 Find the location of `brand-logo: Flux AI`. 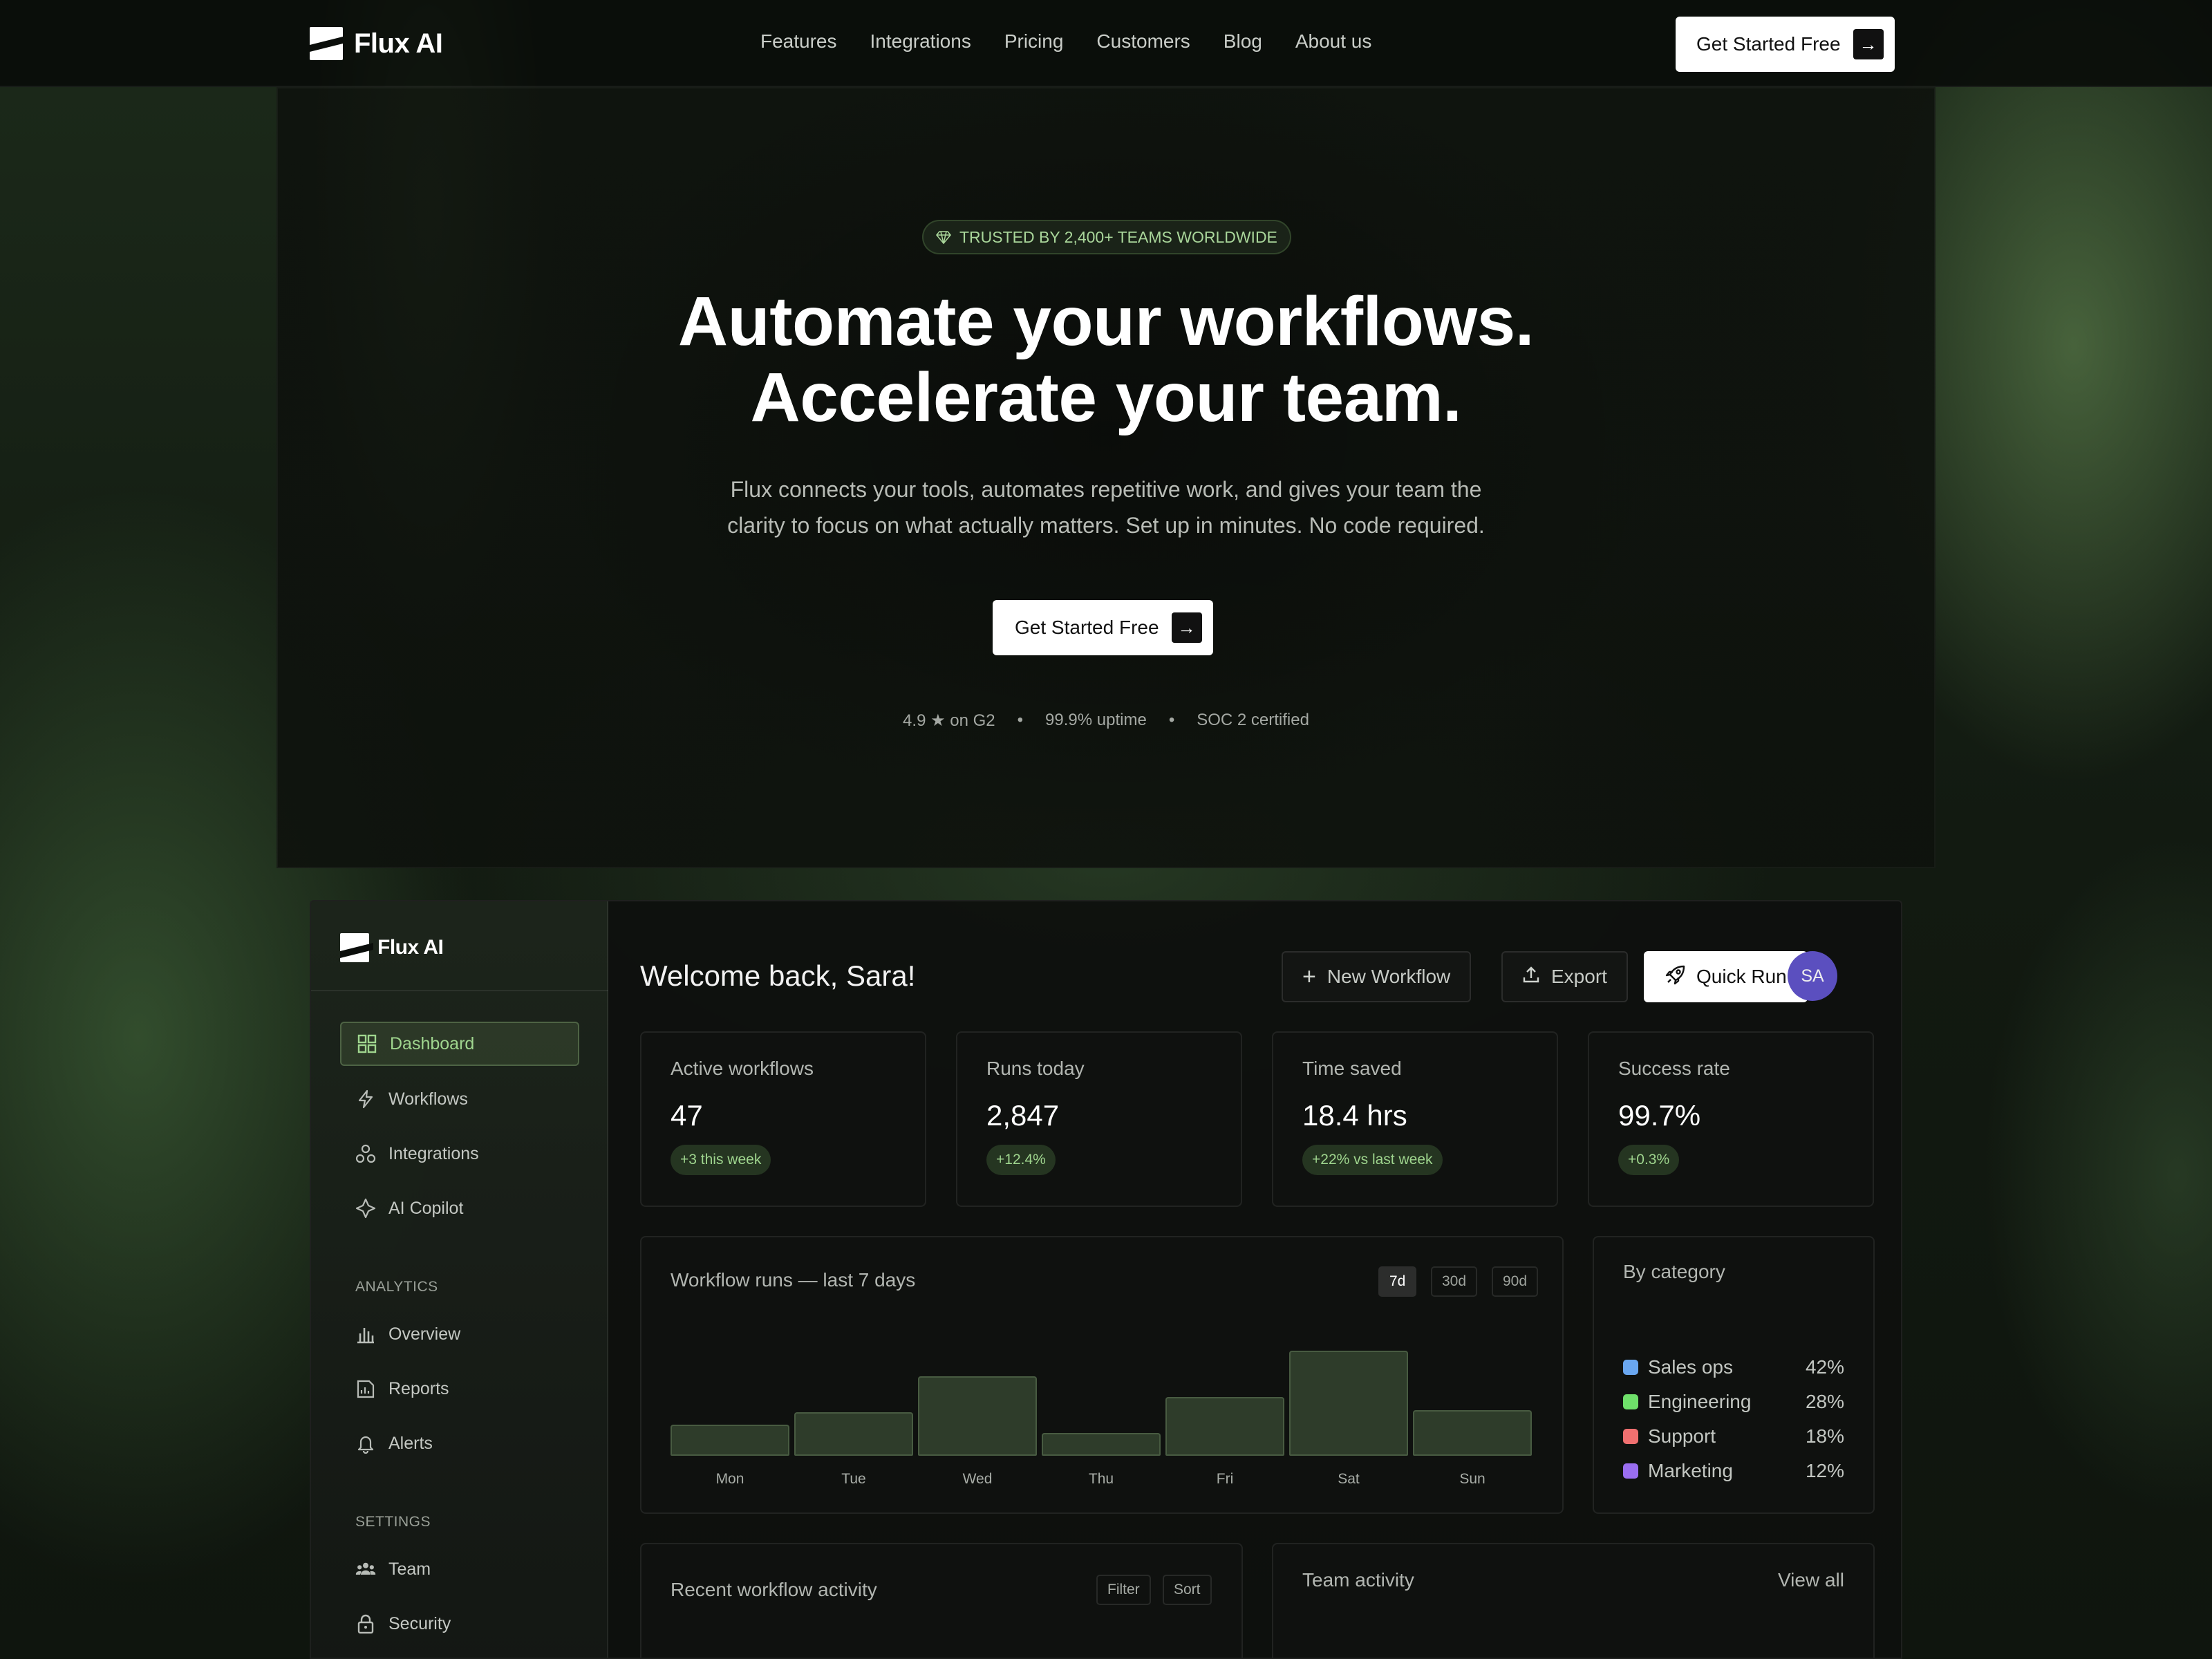

brand-logo: Flux AI is located at coordinates (377, 43).